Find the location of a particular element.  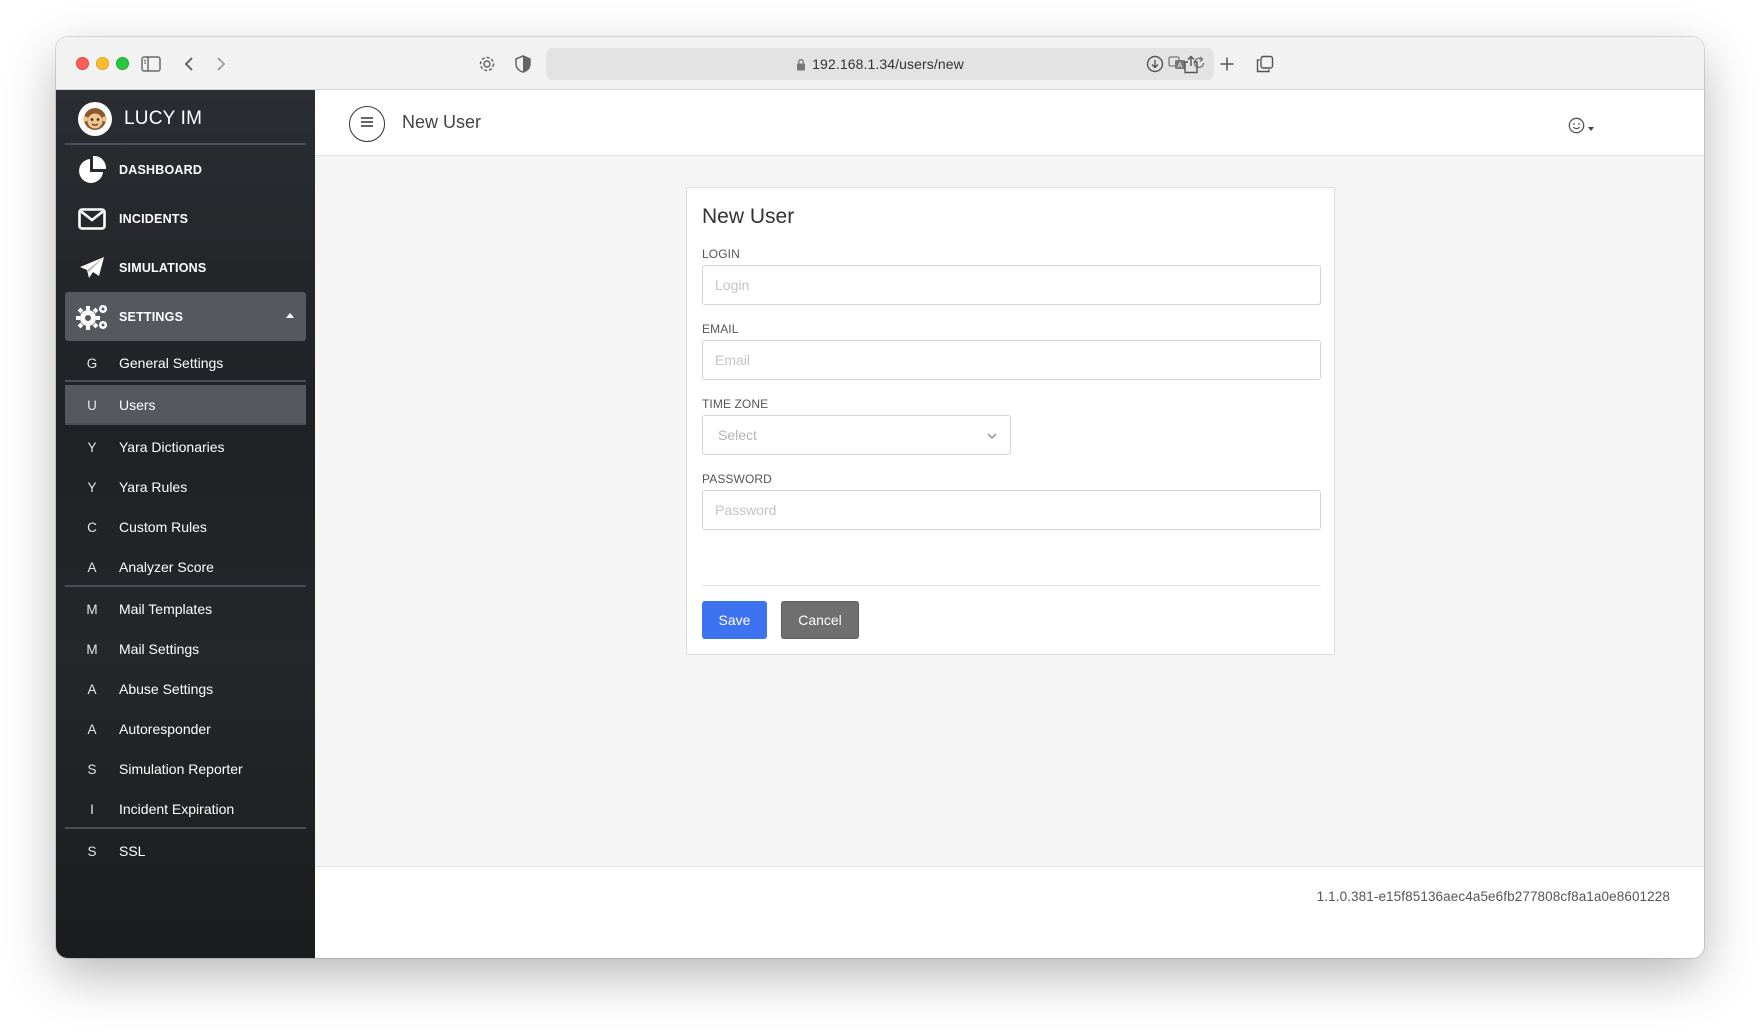

sidebar-item-label: Analyzer Score is located at coordinates (166, 567).